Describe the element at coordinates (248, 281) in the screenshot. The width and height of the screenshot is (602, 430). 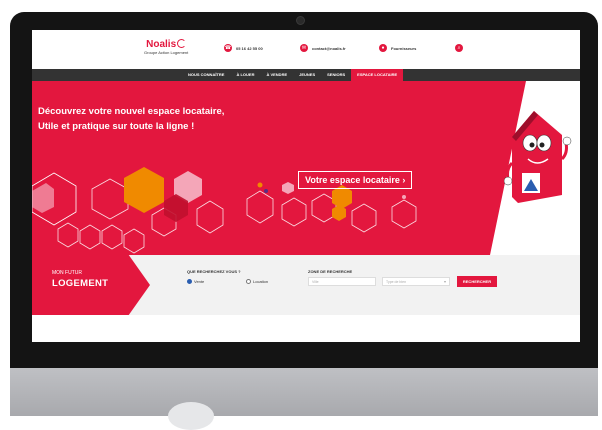
I see `radio-location-dot` at that location.